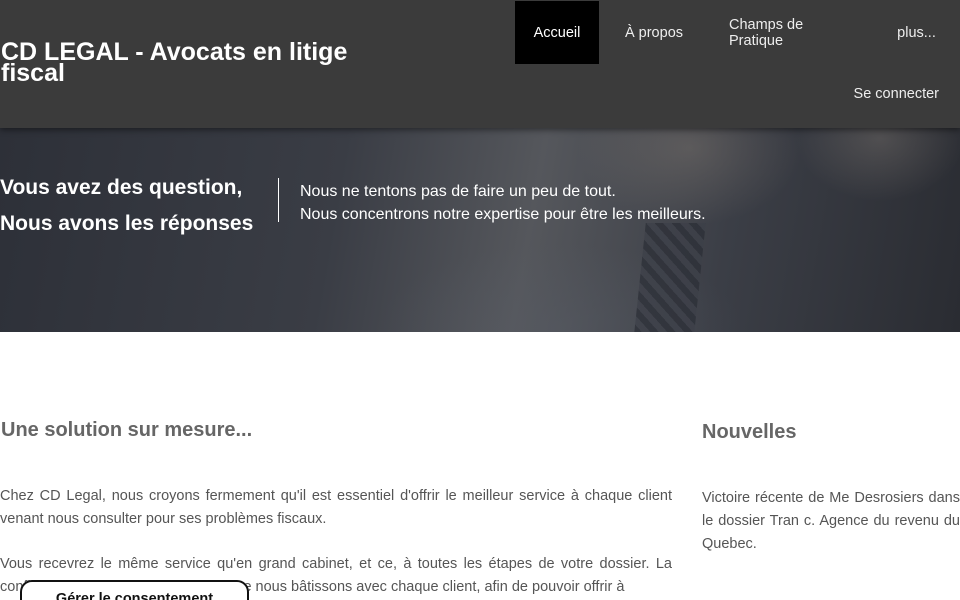  Describe the element at coordinates (670, 277) in the screenshot. I see `hero-background-detail` at that location.